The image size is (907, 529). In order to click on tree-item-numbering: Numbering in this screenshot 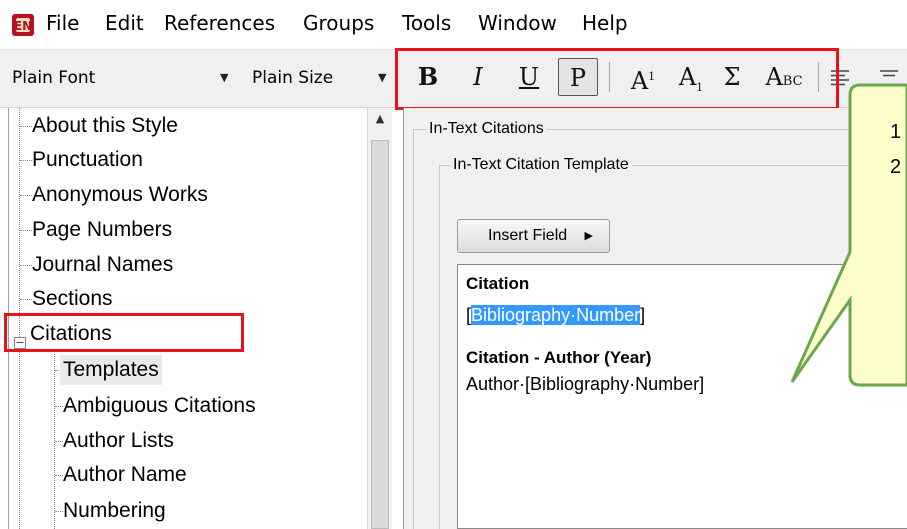, I will do `click(114, 511)`.